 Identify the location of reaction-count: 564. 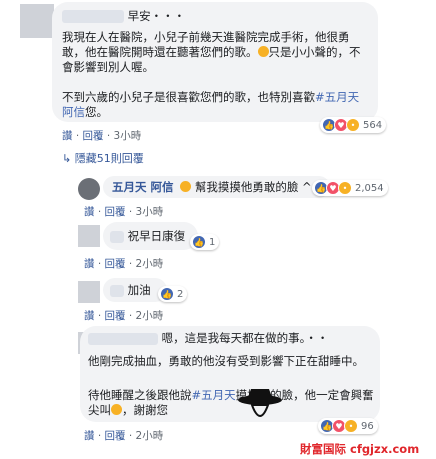
(373, 125).